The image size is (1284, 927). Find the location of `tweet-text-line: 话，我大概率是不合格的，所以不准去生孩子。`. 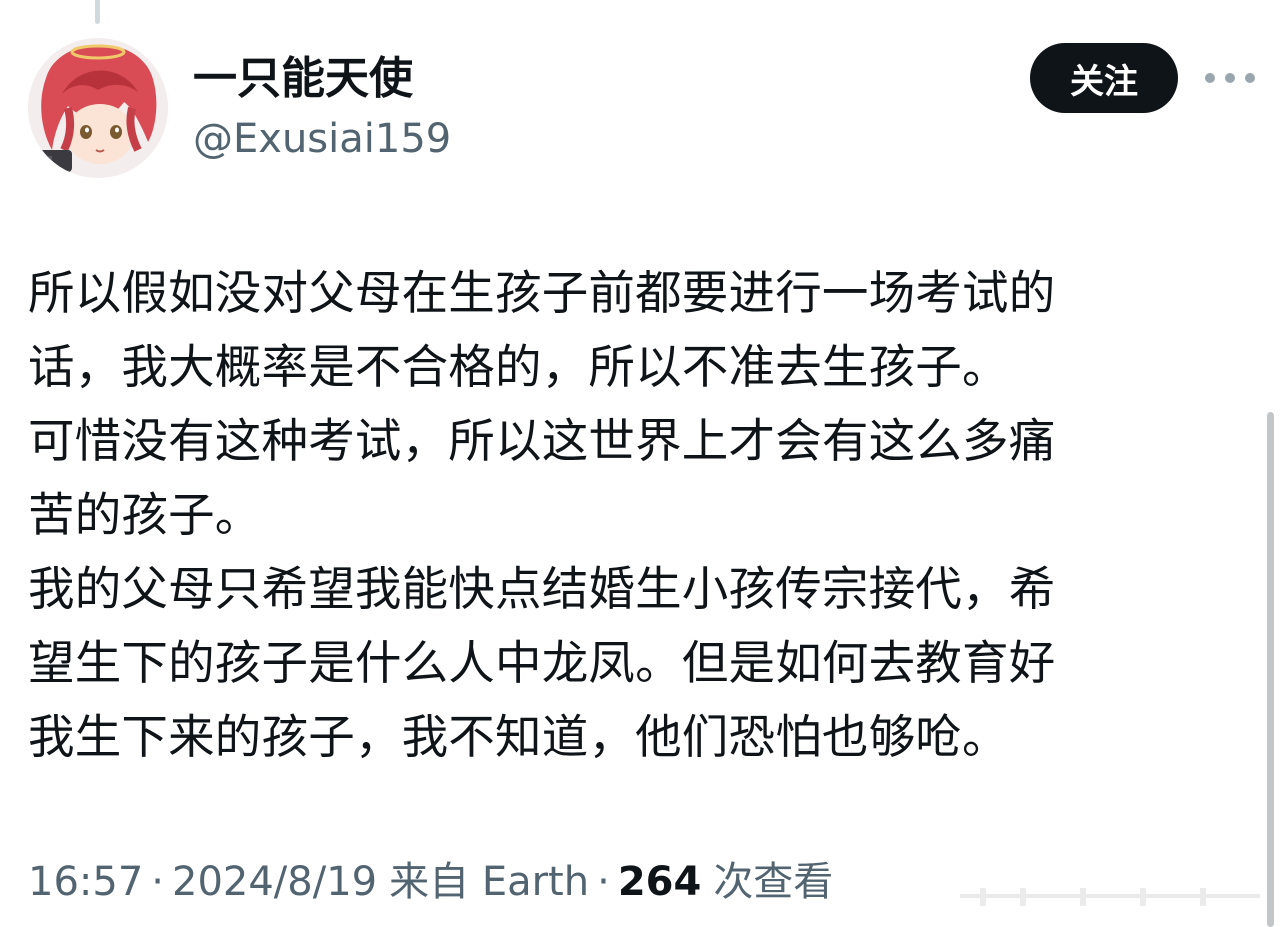

tweet-text-line: 话，我大概率是不合格的，所以不准去生孩子。 is located at coordinates (518, 367).